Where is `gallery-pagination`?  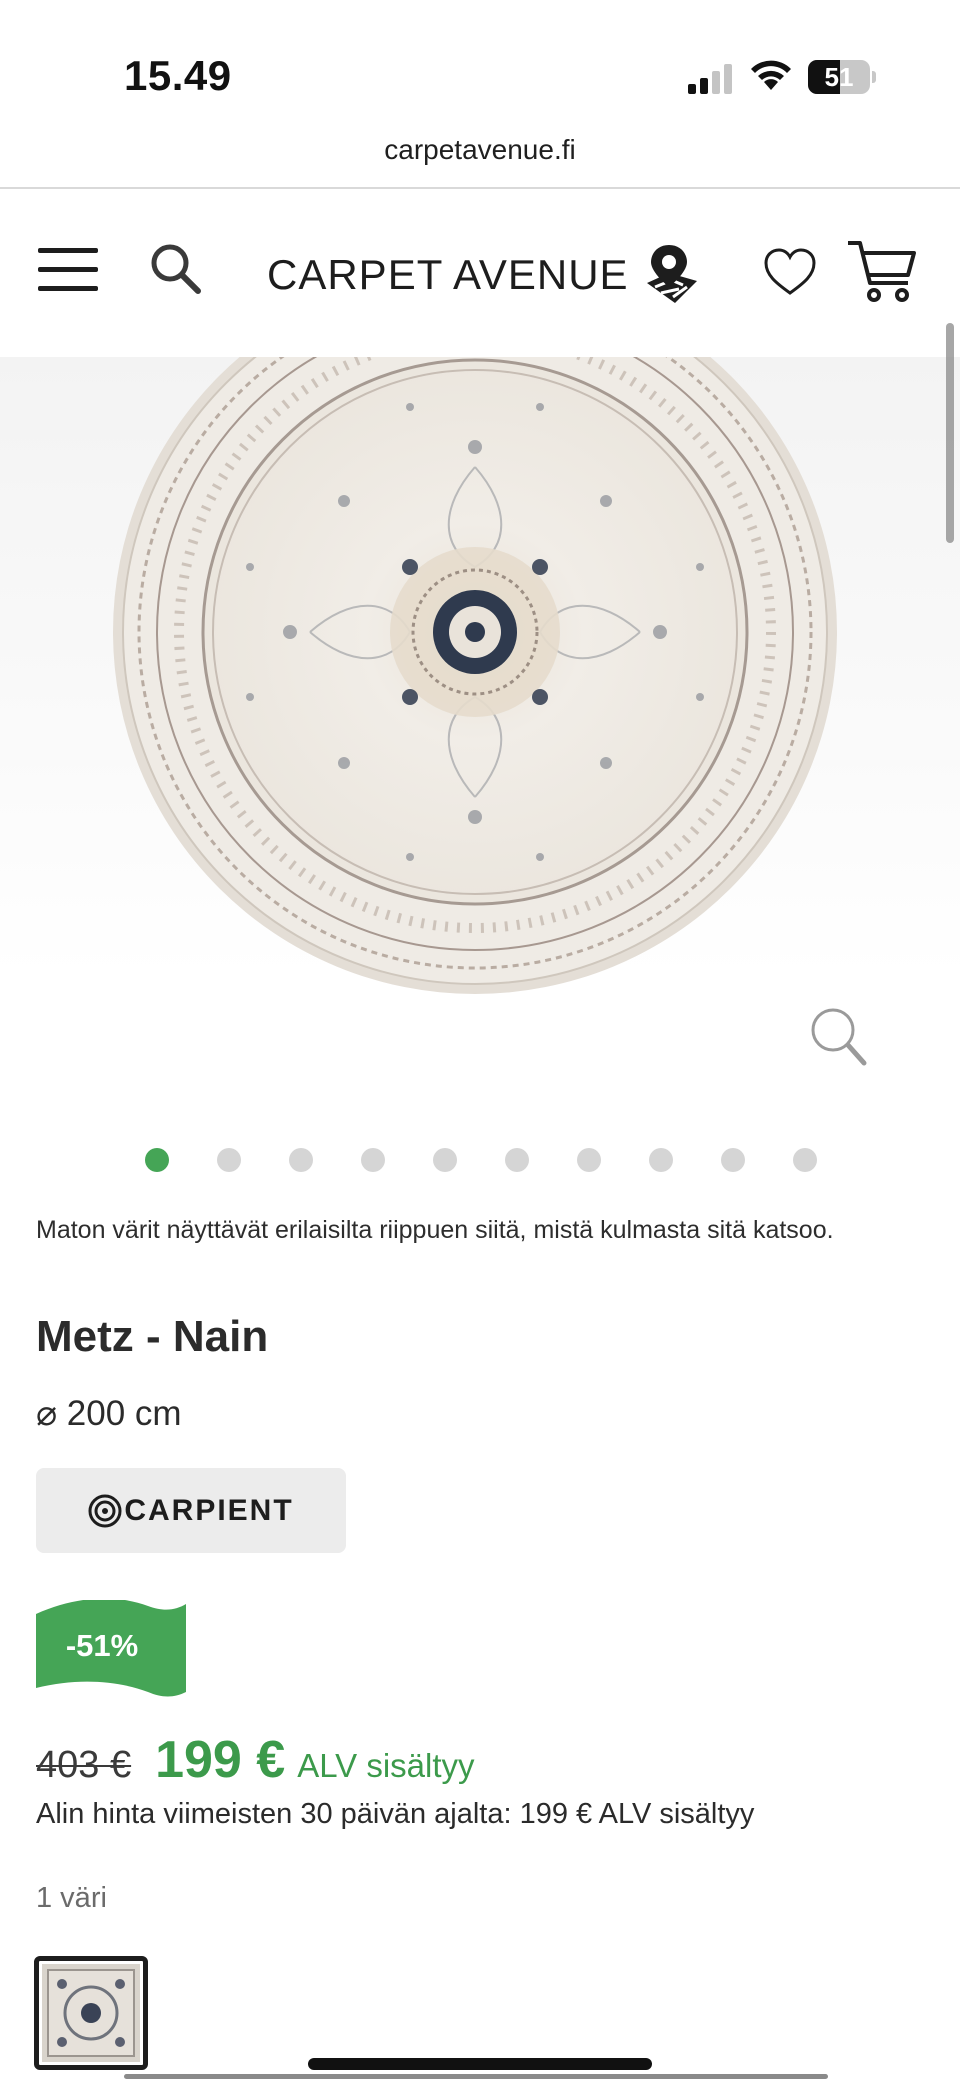
gallery-pagination is located at coordinates (481, 1160).